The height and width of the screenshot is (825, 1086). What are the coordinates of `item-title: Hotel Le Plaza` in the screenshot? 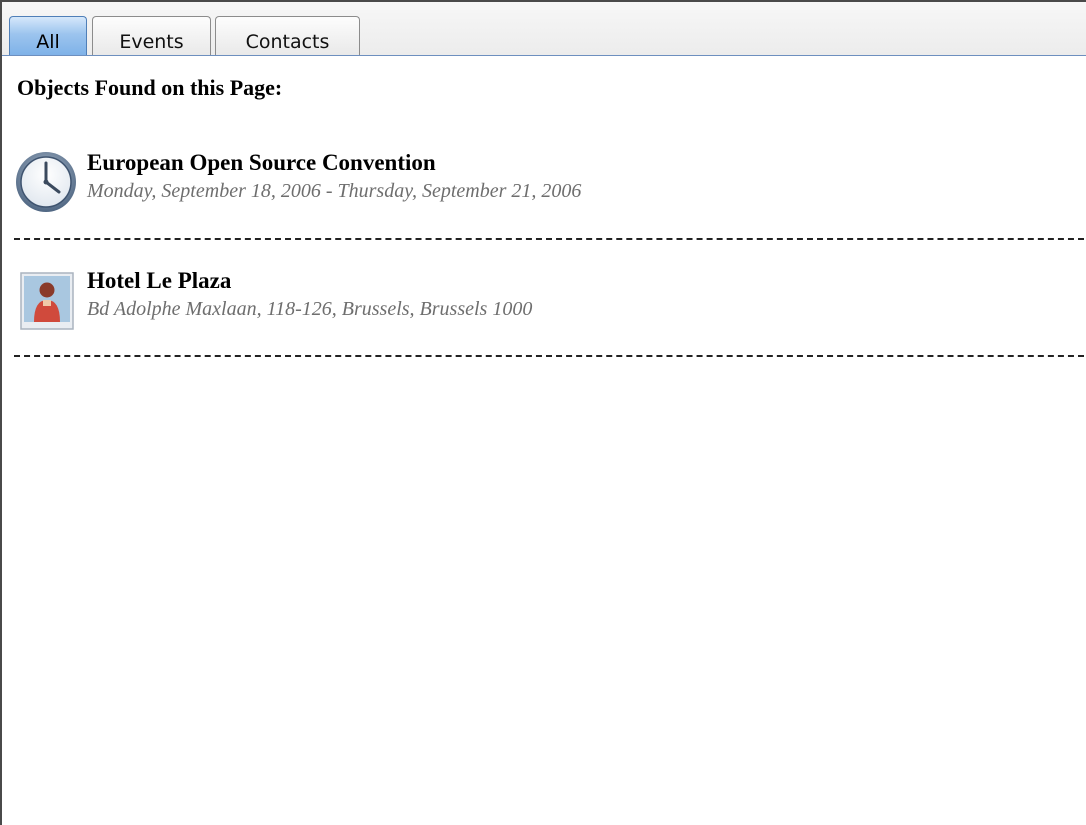 It's located at (159, 281).